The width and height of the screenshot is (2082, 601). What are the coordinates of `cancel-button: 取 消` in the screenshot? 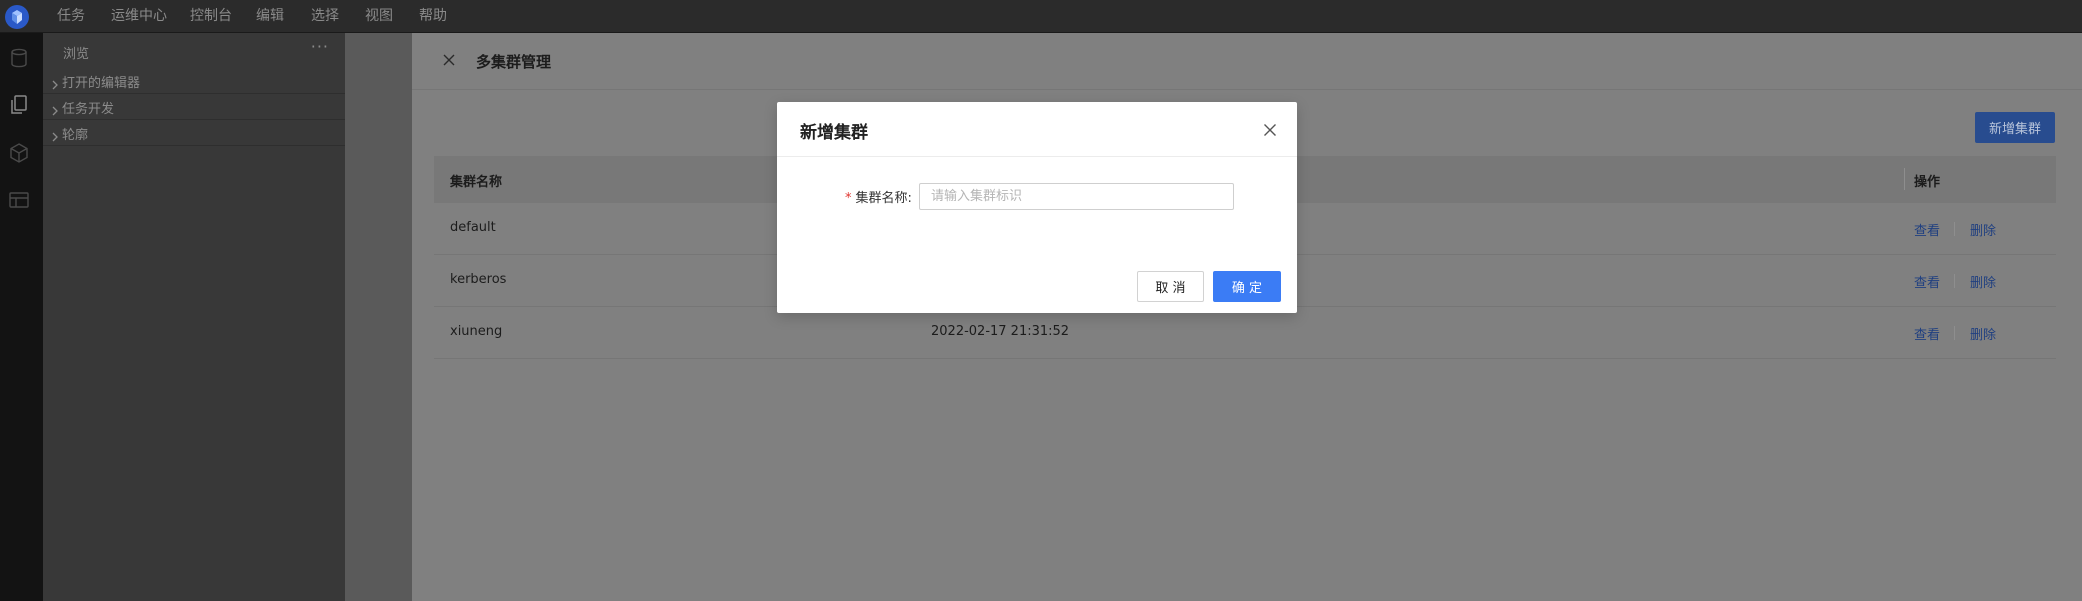 It's located at (1170, 286).